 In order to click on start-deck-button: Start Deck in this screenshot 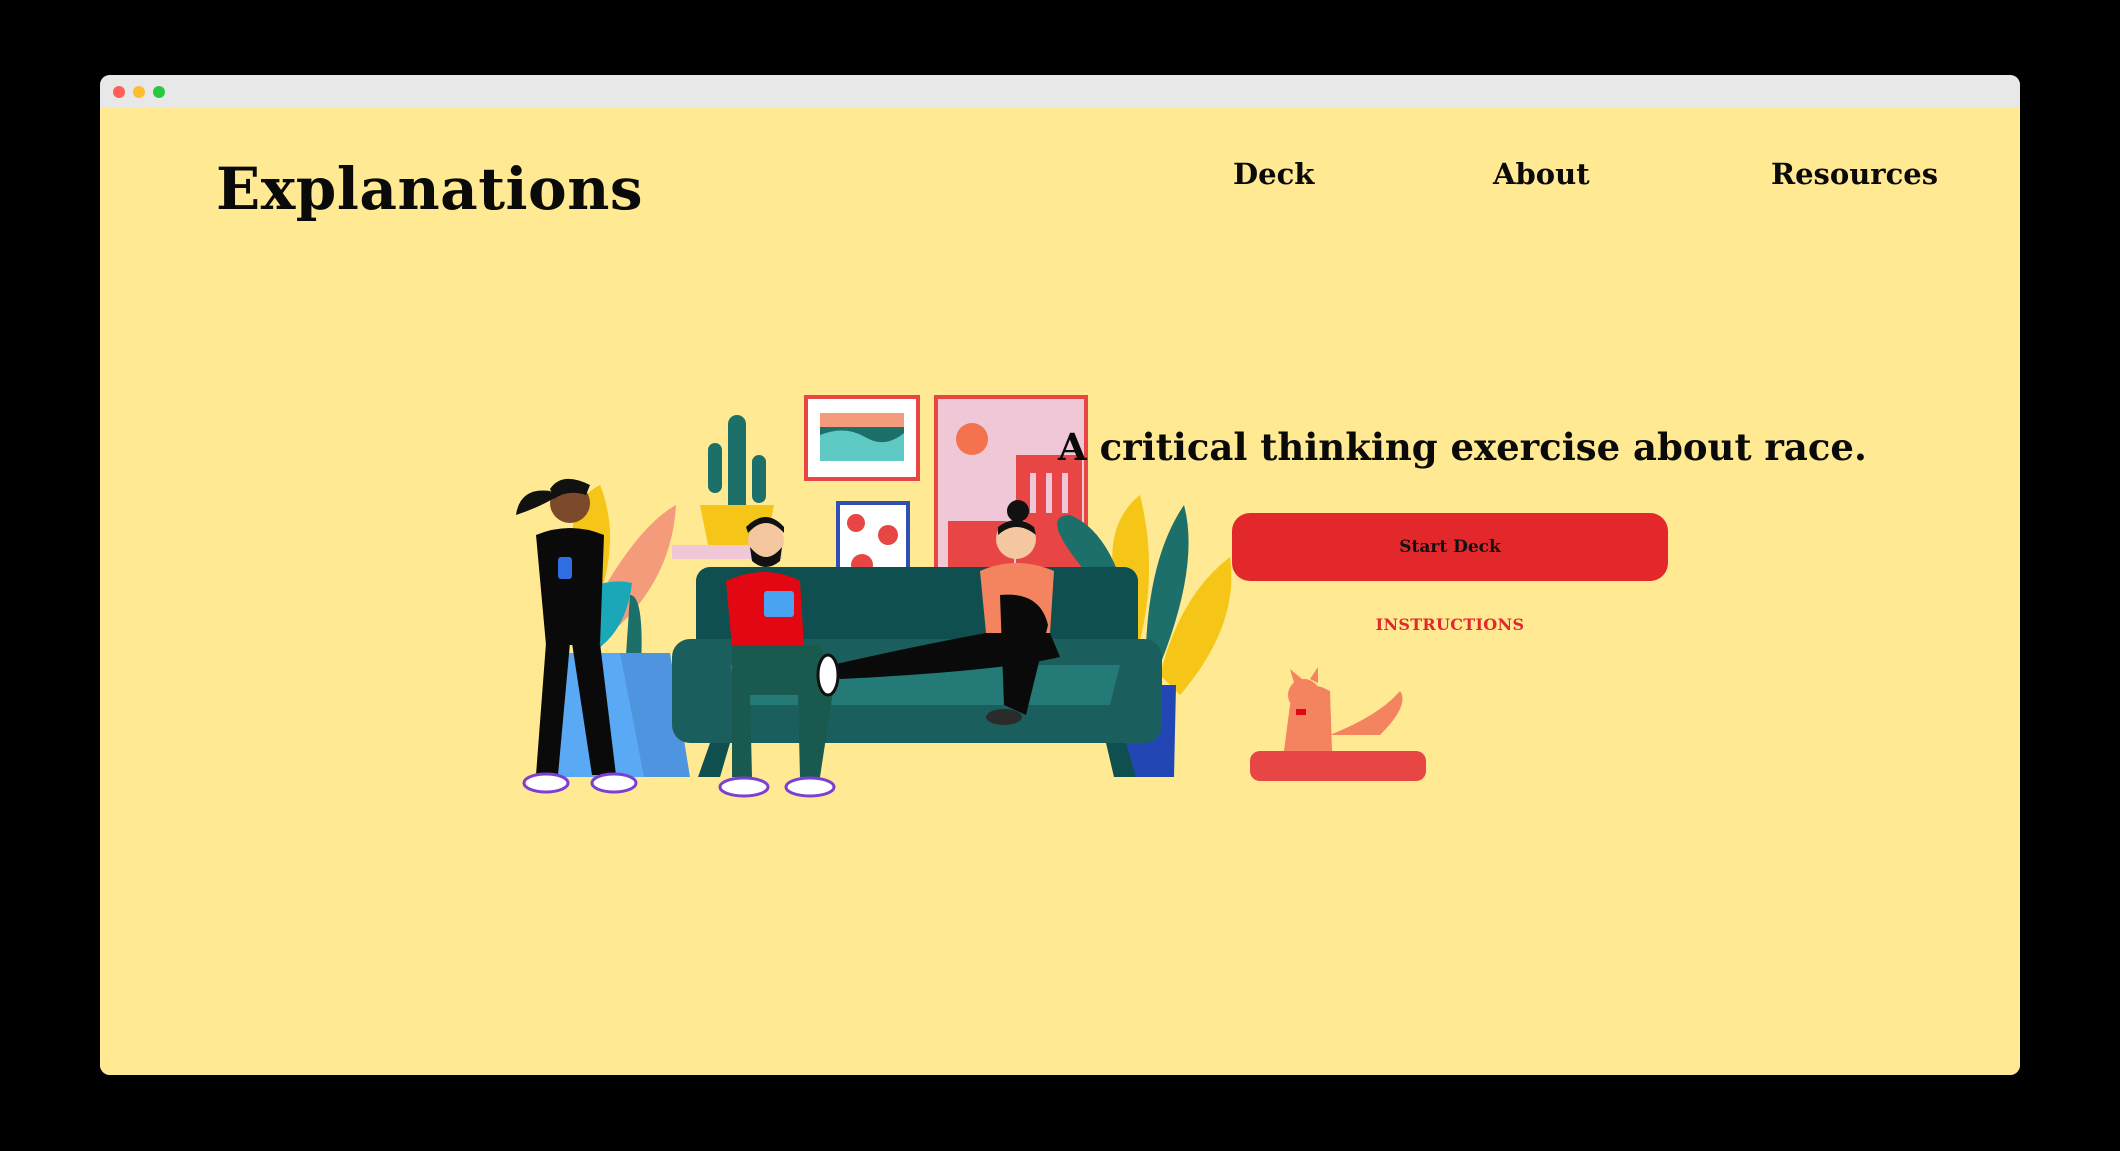, I will do `click(1450, 547)`.